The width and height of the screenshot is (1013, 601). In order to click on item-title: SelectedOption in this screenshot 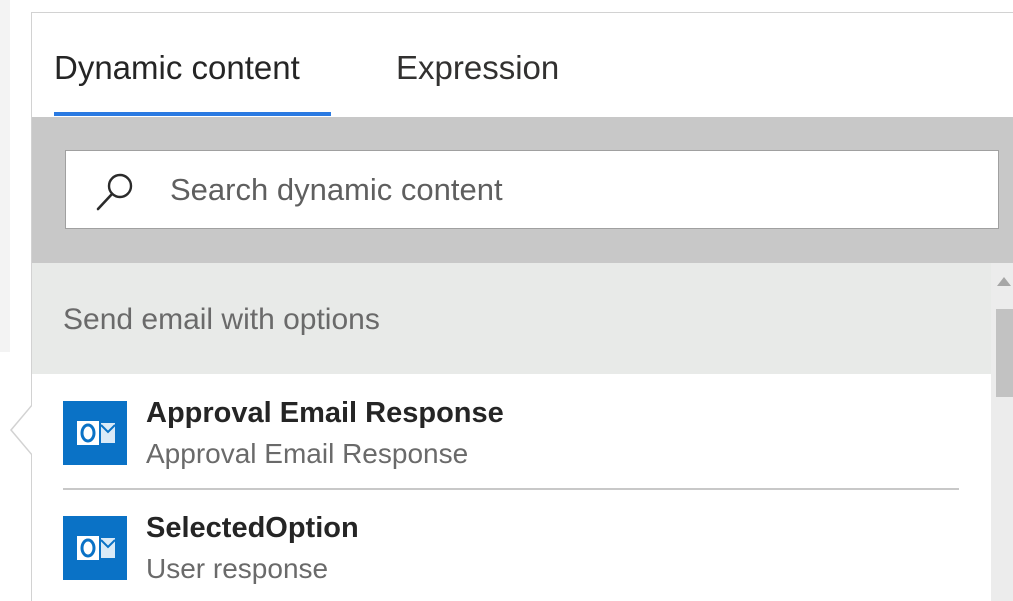, I will do `click(252, 528)`.